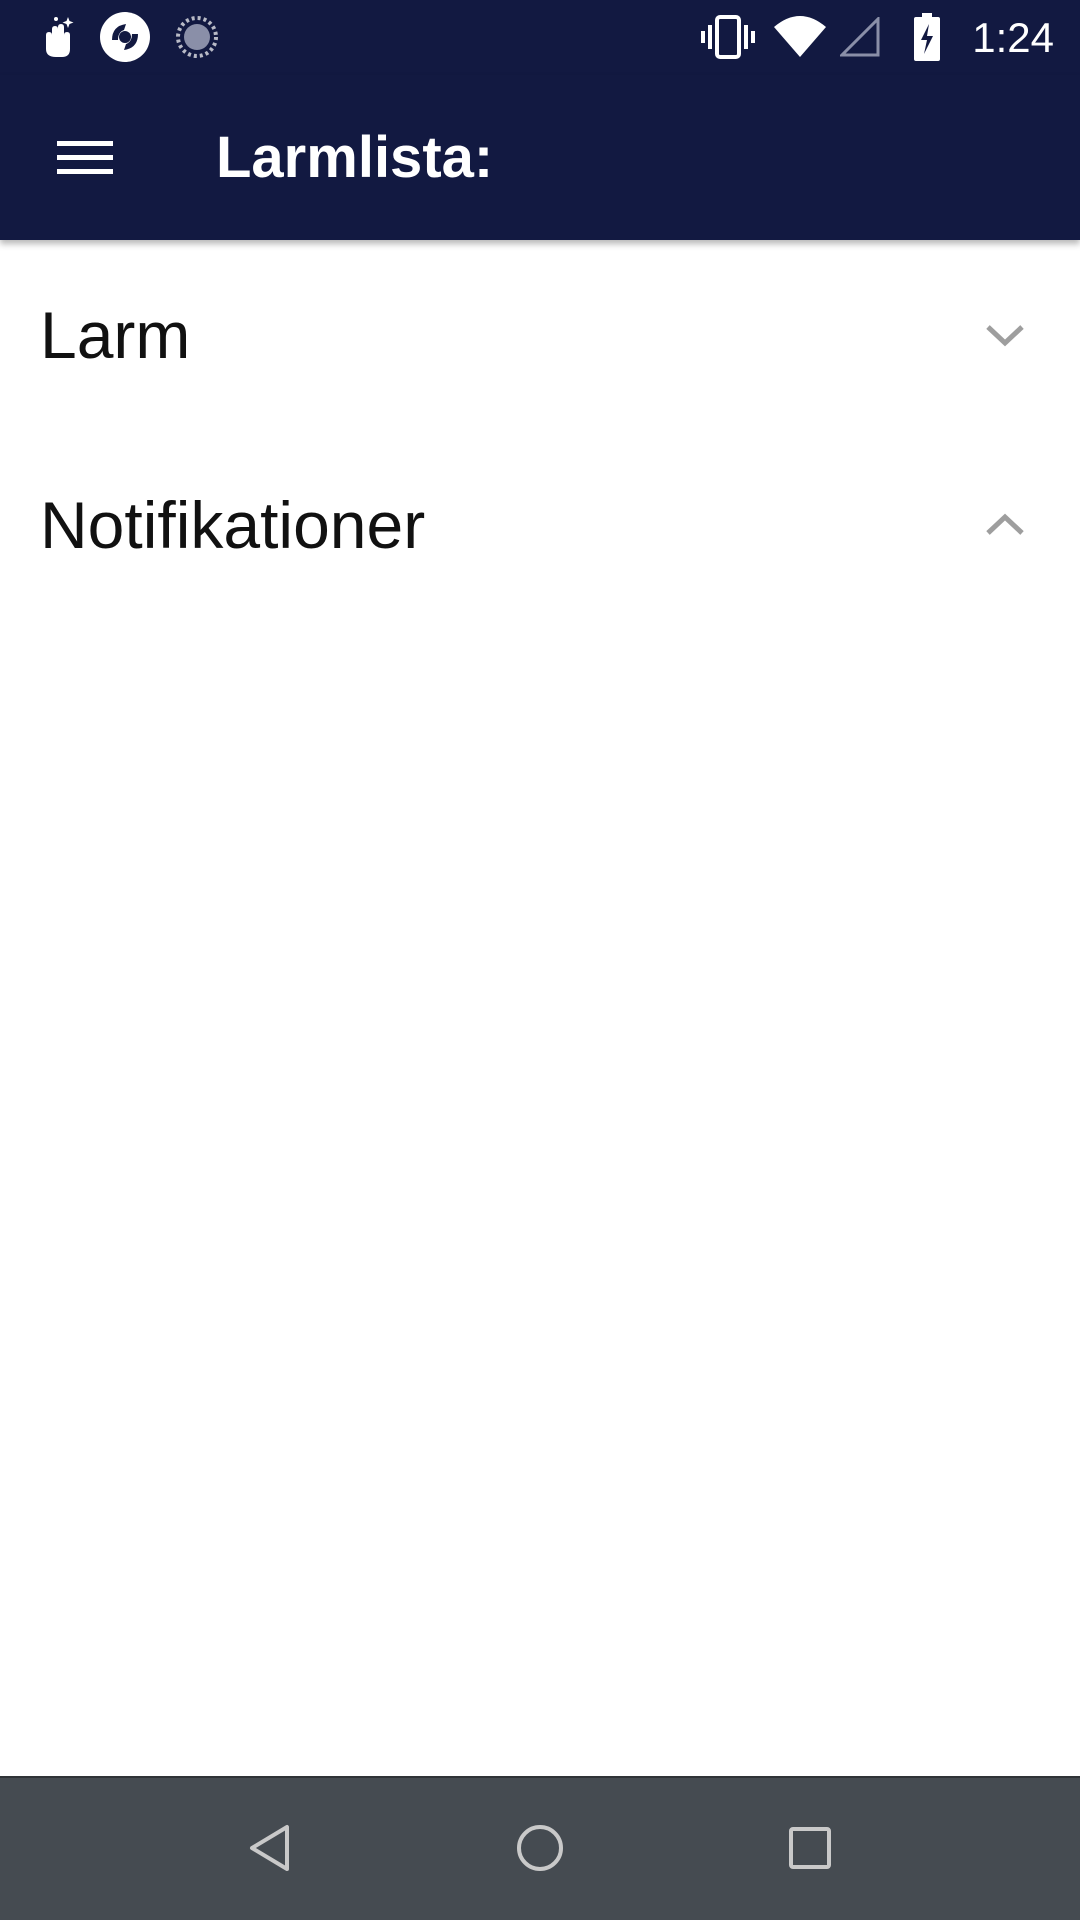  I want to click on recents-button, so click(810, 1850).